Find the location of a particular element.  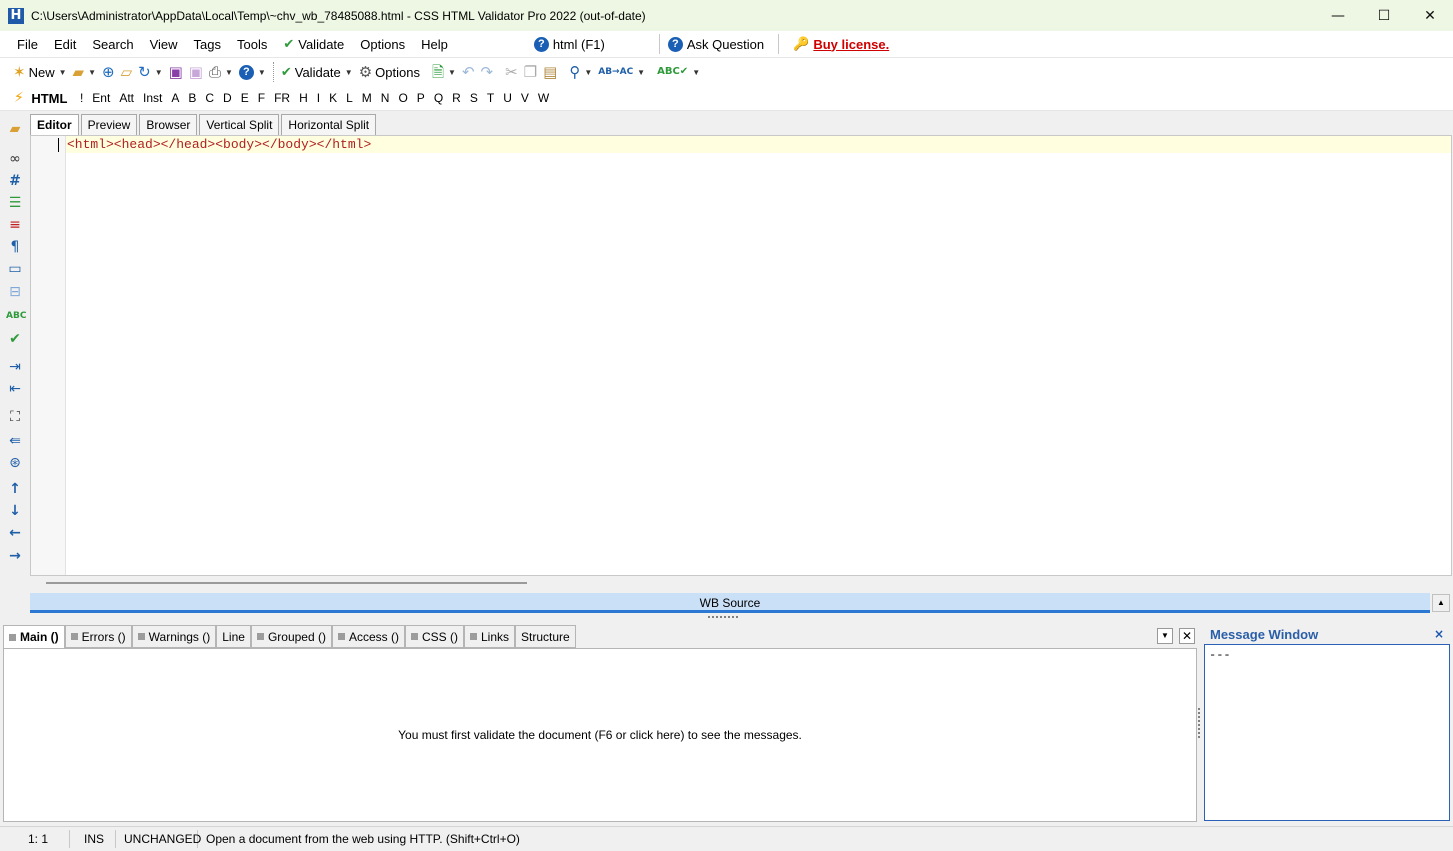

reload-button: ↻ ▼ is located at coordinates (150, 72).